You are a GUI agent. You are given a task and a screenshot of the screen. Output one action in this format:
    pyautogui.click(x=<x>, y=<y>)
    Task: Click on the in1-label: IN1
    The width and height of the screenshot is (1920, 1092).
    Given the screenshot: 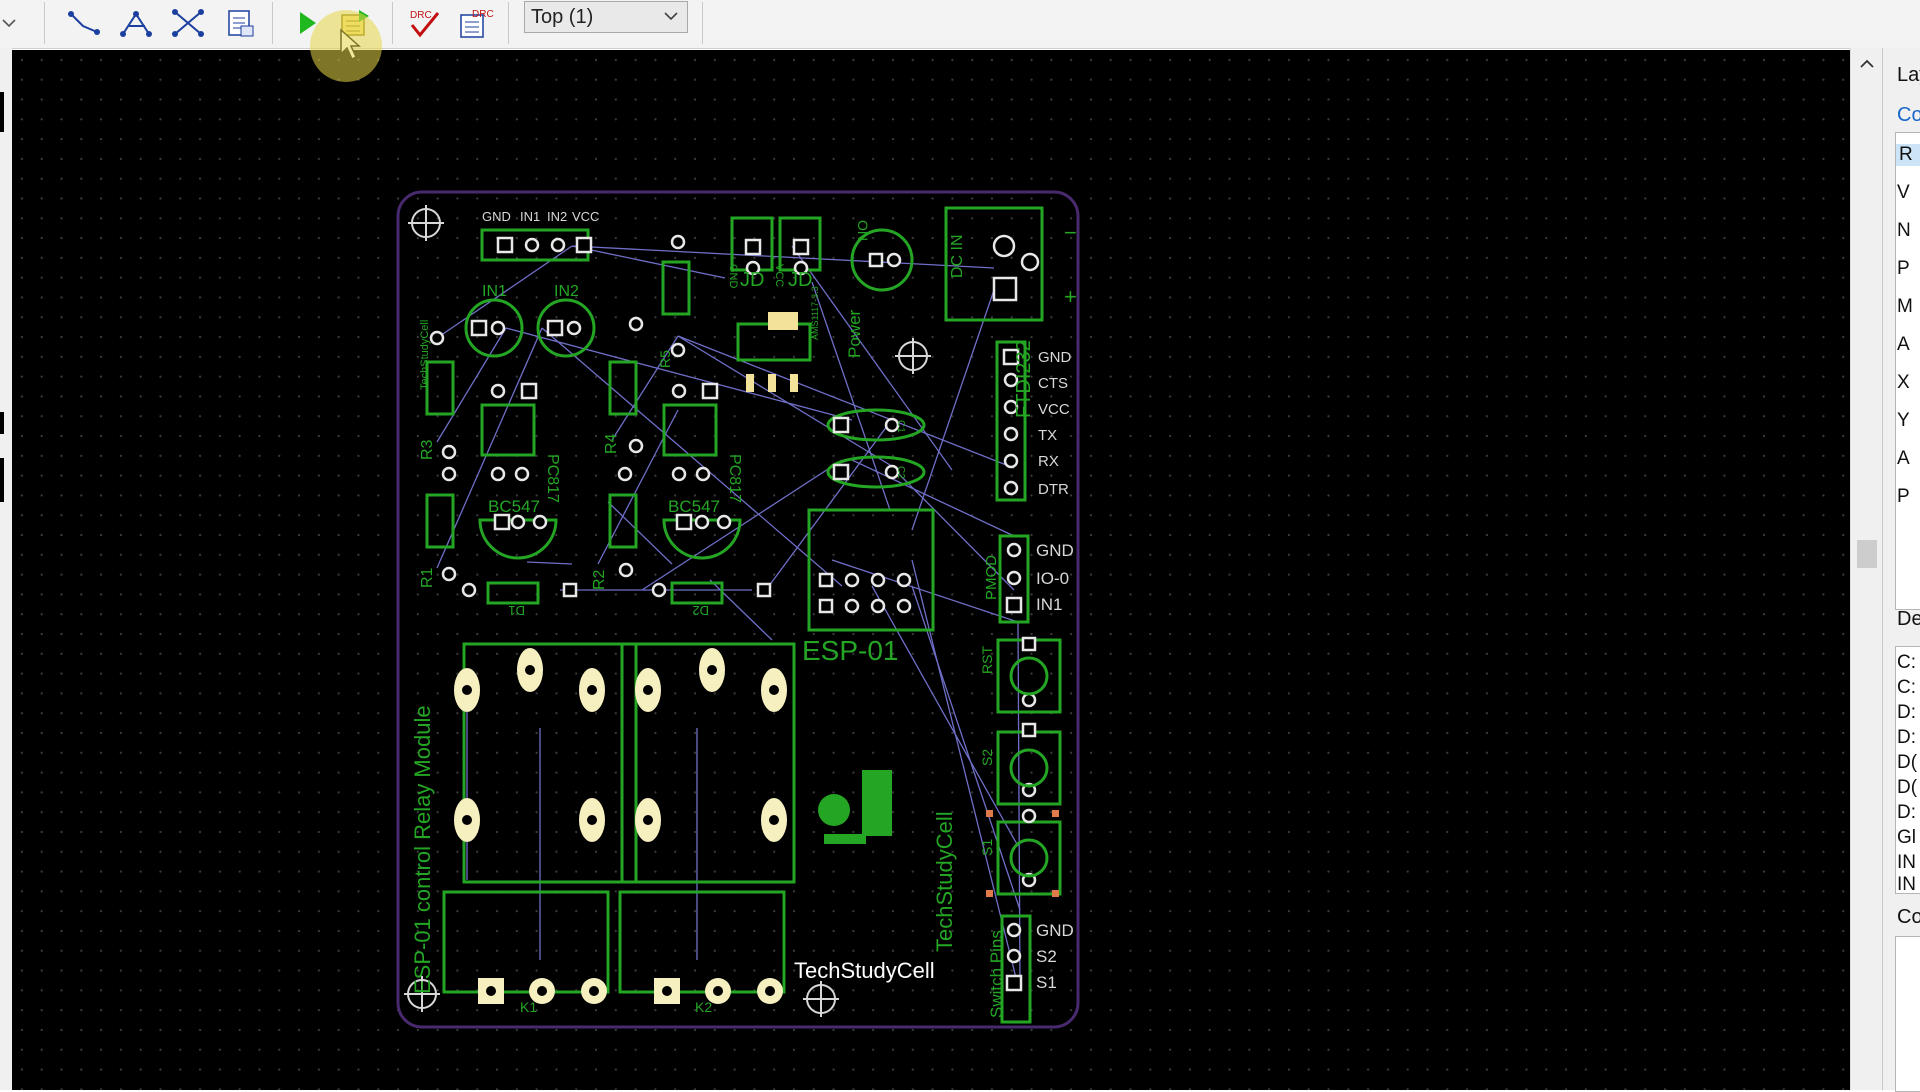 What is the action you would take?
    pyautogui.click(x=494, y=291)
    